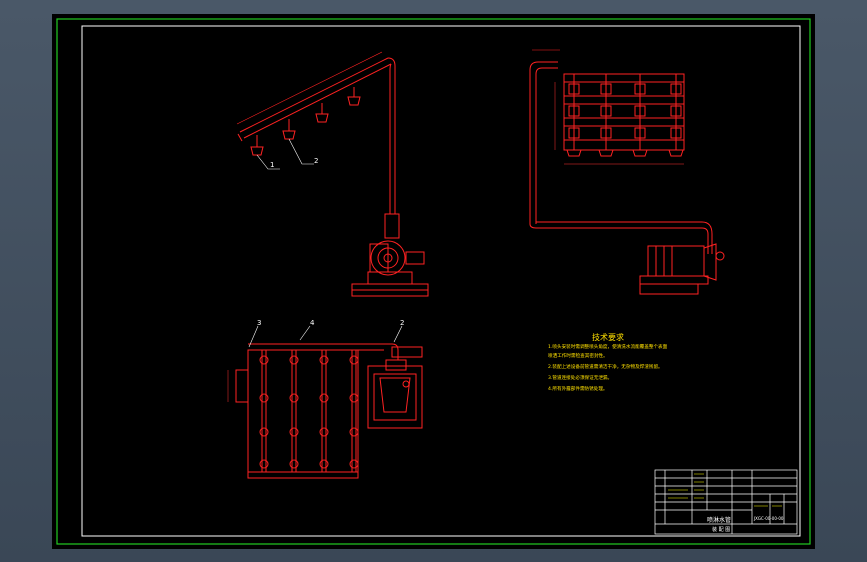  What do you see at coordinates (625, 120) in the screenshot?
I see `rack-nozzles` at bounding box center [625, 120].